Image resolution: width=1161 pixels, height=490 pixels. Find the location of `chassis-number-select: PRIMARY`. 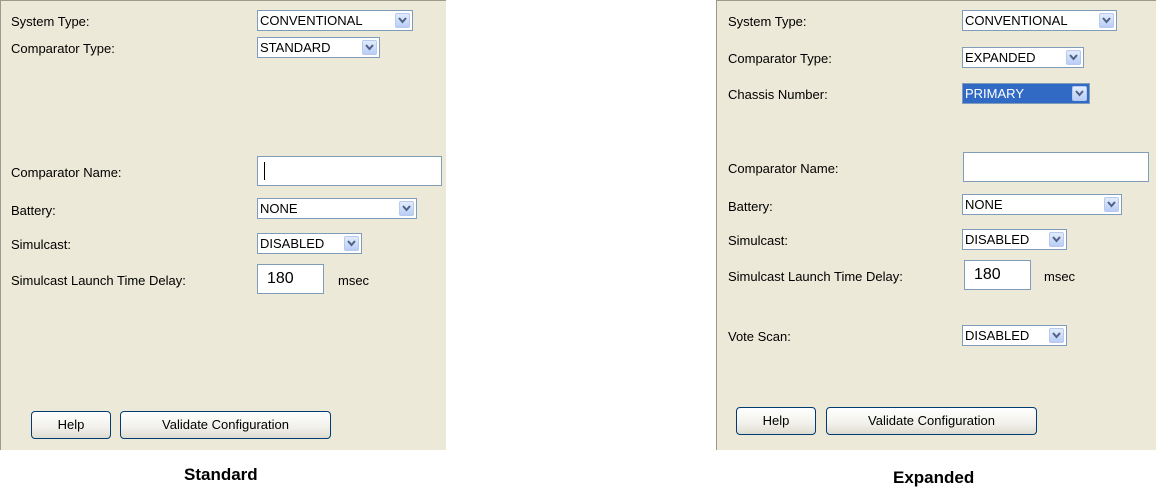

chassis-number-select: PRIMARY is located at coordinates (1026, 93).